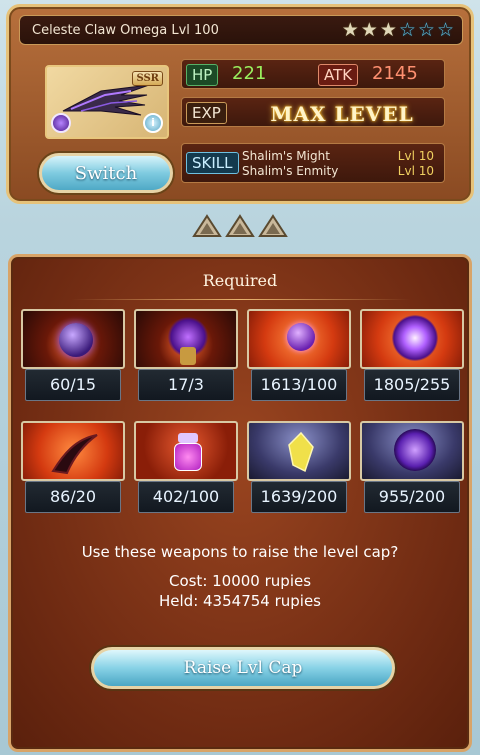 The height and width of the screenshot is (755, 480). What do you see at coordinates (313, 74) in the screenshot?
I see `hp-atk-row: HP 221 ATK 2145` at bounding box center [313, 74].